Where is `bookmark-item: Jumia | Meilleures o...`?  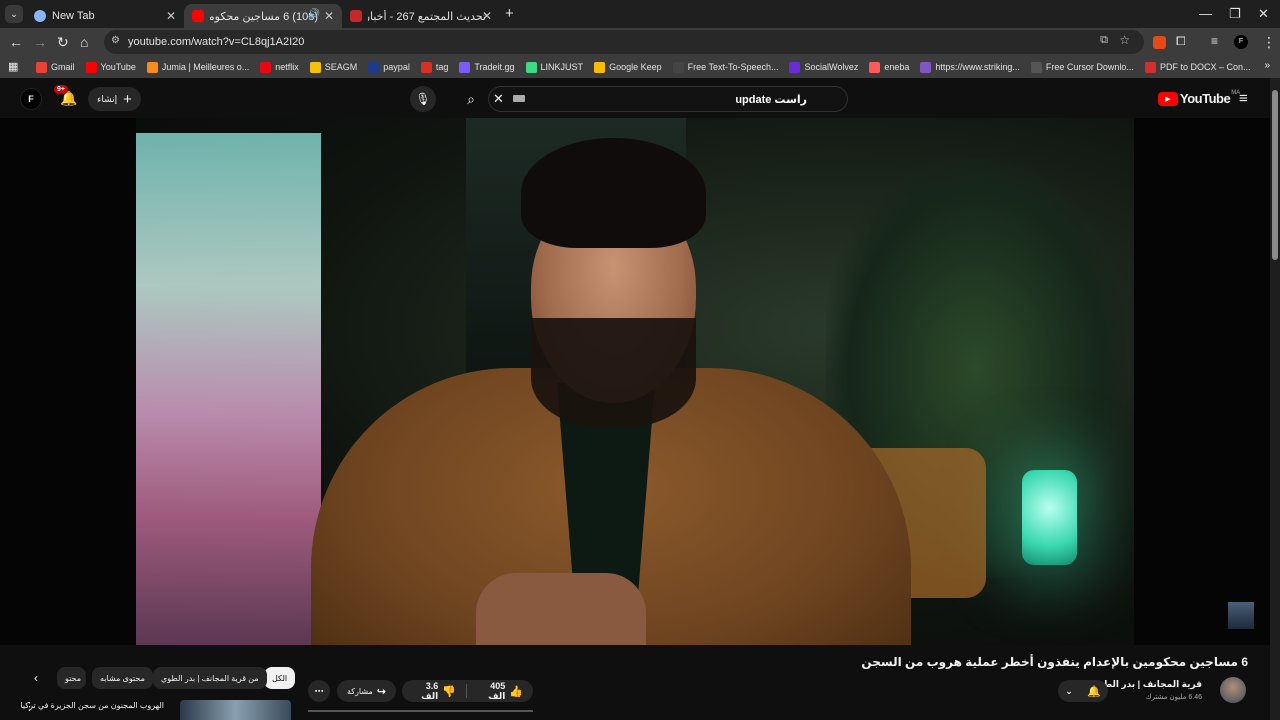 bookmark-item: Jumia | Meilleures o... is located at coordinates (197, 67).